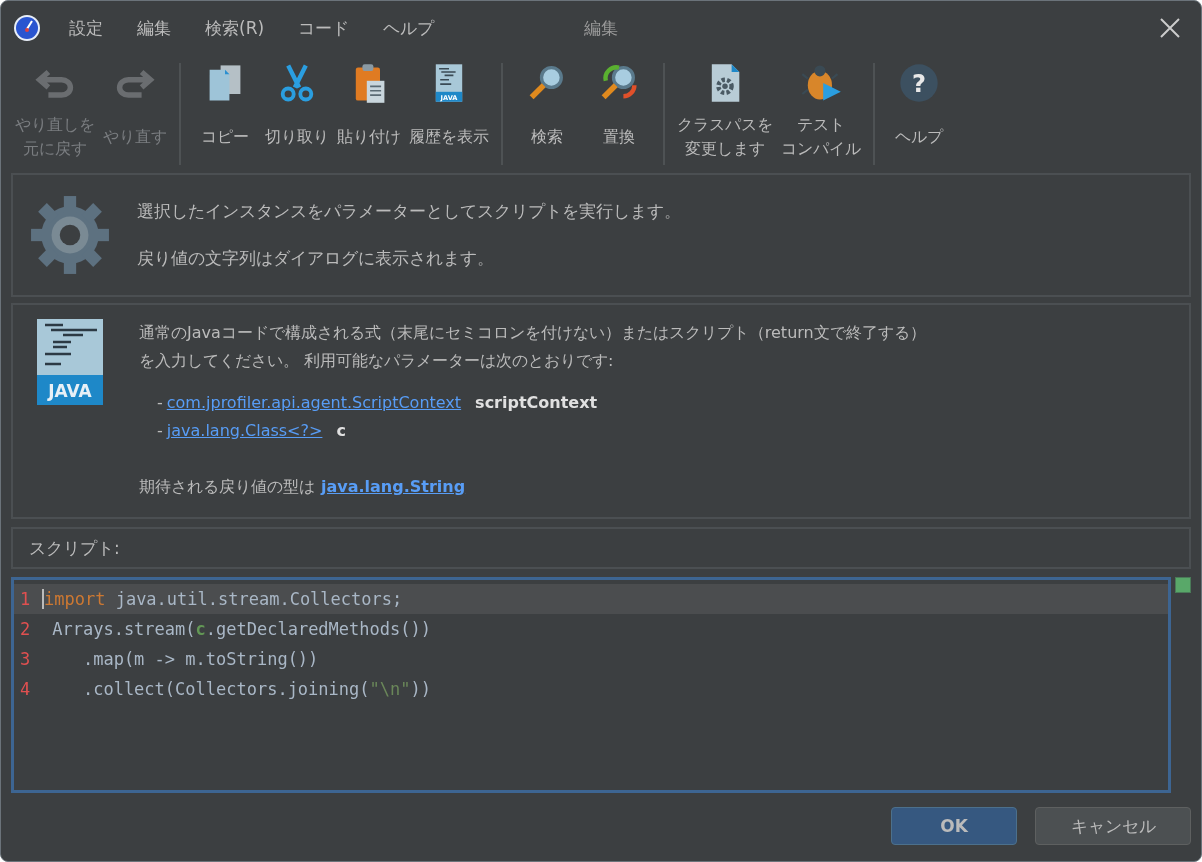 The width and height of the screenshot is (1202, 862). I want to click on code-line: .collect(Collectors.joining("\n")), so click(256, 689).